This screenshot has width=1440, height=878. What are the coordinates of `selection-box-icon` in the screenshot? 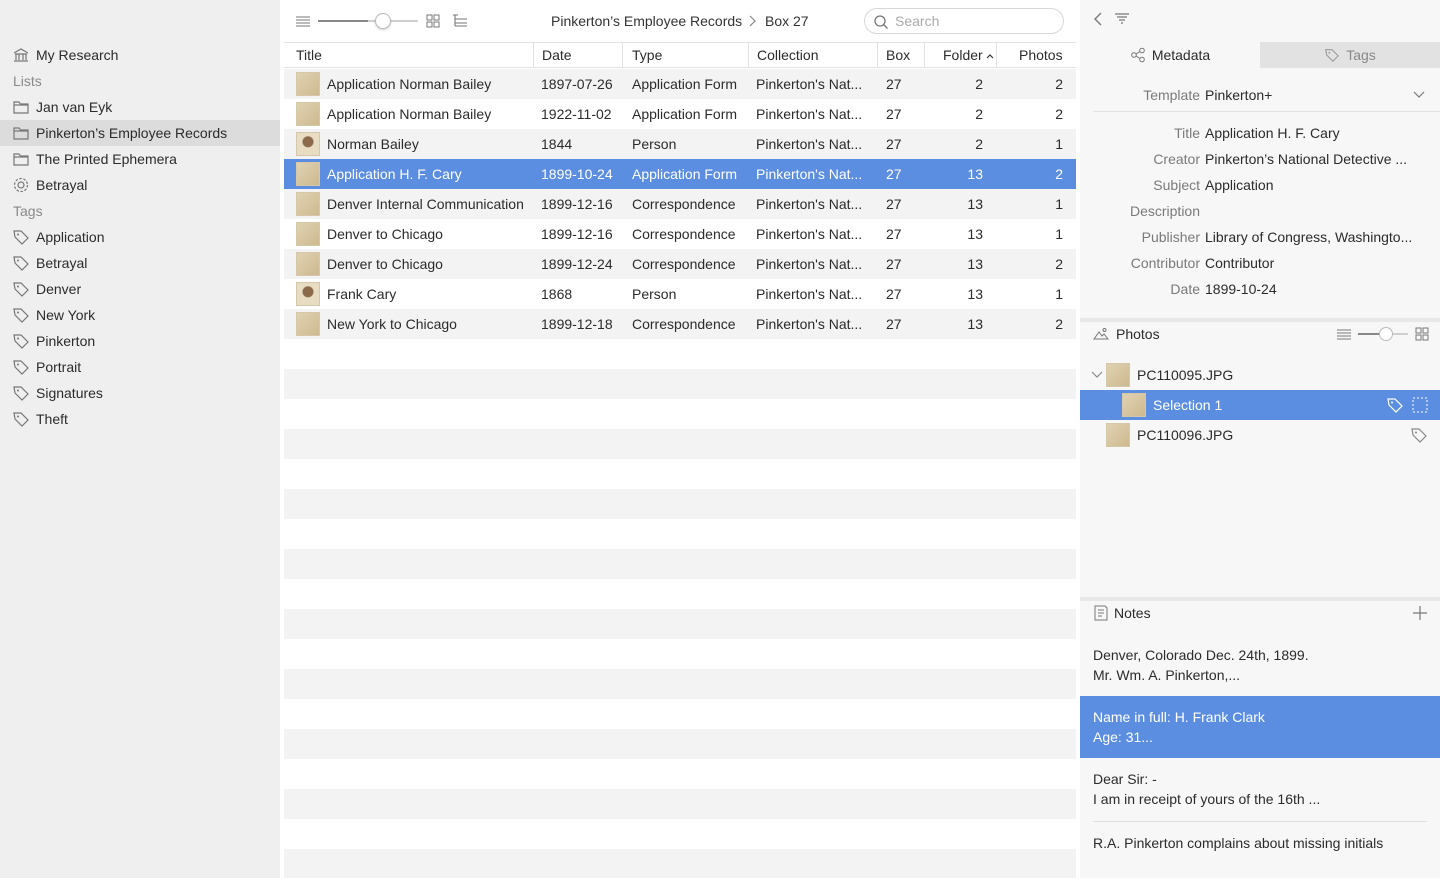 It's located at (1420, 405).